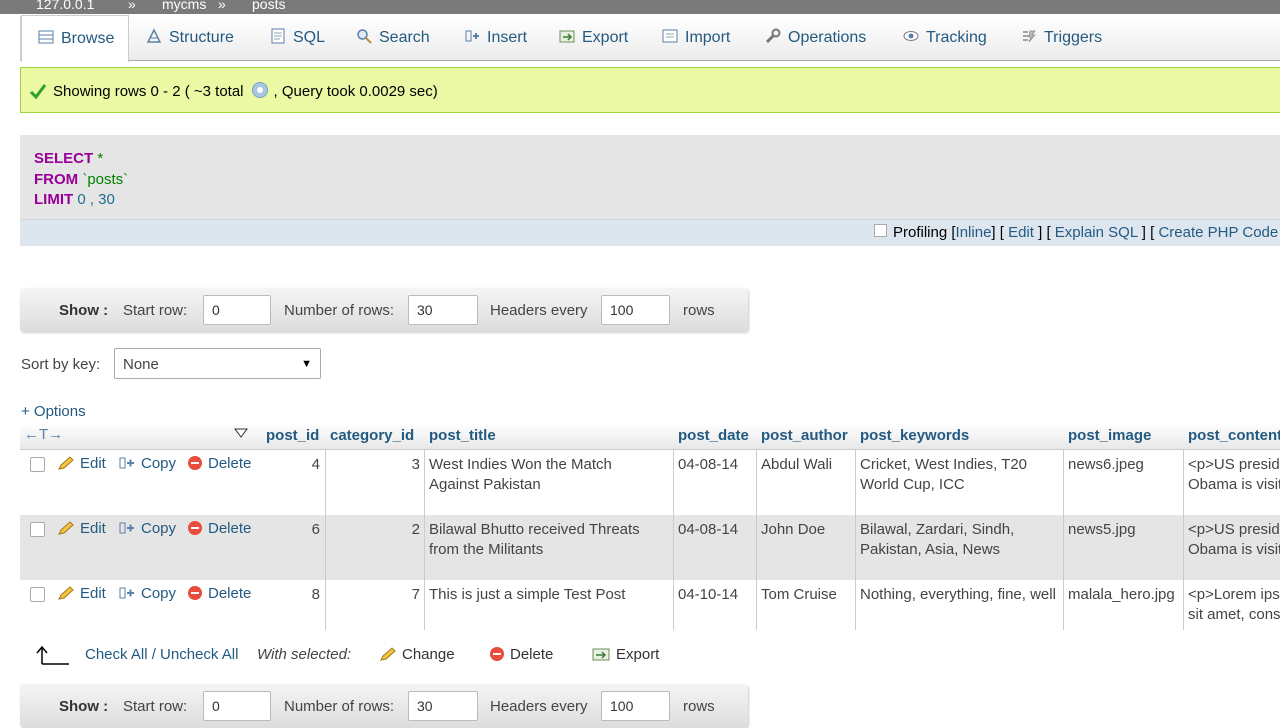 The width and height of the screenshot is (1280, 728). I want to click on sort-triangle-icon, so click(241, 433).